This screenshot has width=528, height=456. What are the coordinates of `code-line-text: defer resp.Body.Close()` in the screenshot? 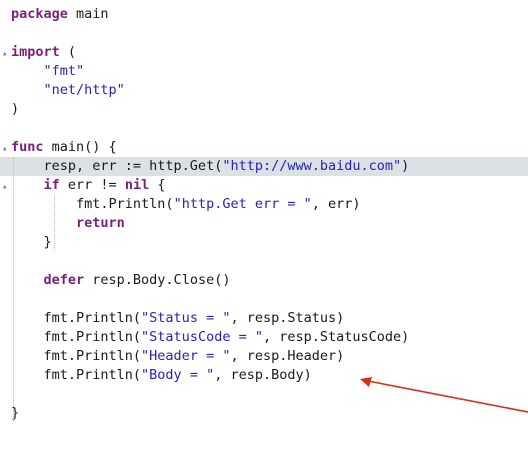 It's located at (121, 280).